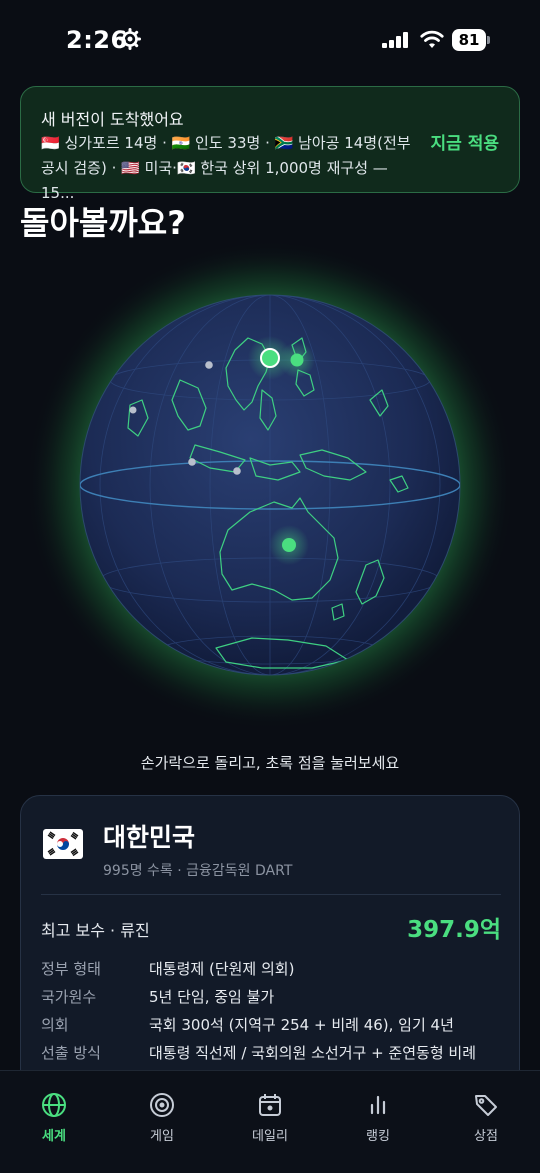 Image resolution: width=540 pixels, height=1173 pixels. I want to click on status-bar: 2:26 81, so click(270, 40).